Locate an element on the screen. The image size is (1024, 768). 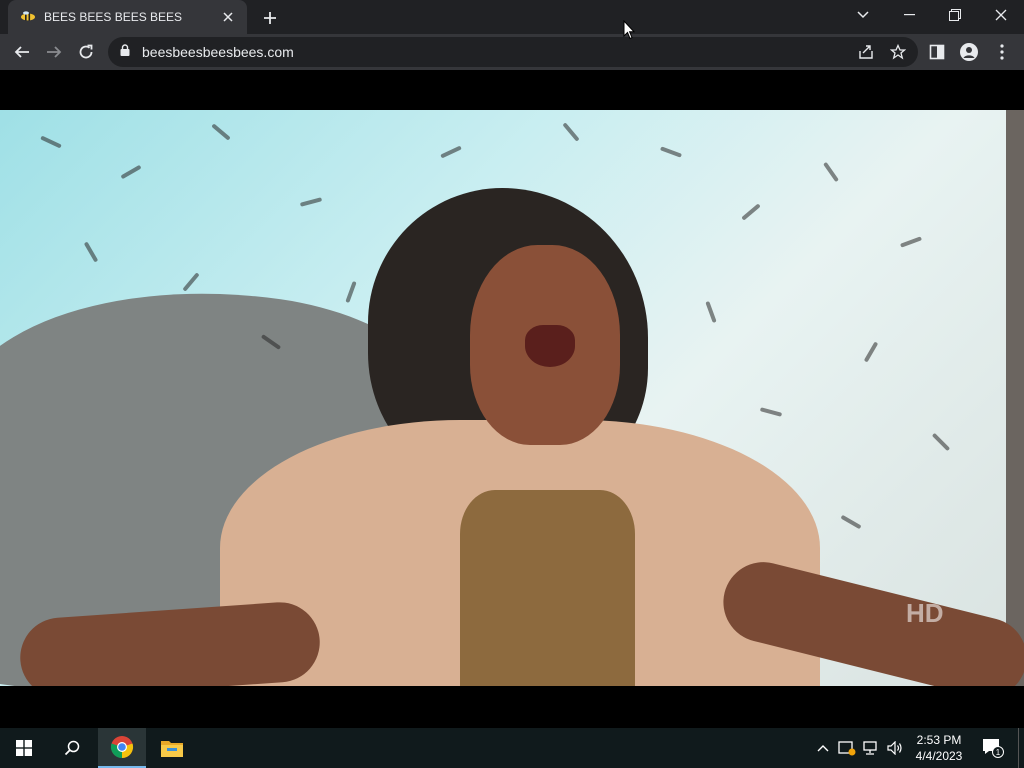
address-bar: beesbeesbeesbees.com is located at coordinates (513, 52).